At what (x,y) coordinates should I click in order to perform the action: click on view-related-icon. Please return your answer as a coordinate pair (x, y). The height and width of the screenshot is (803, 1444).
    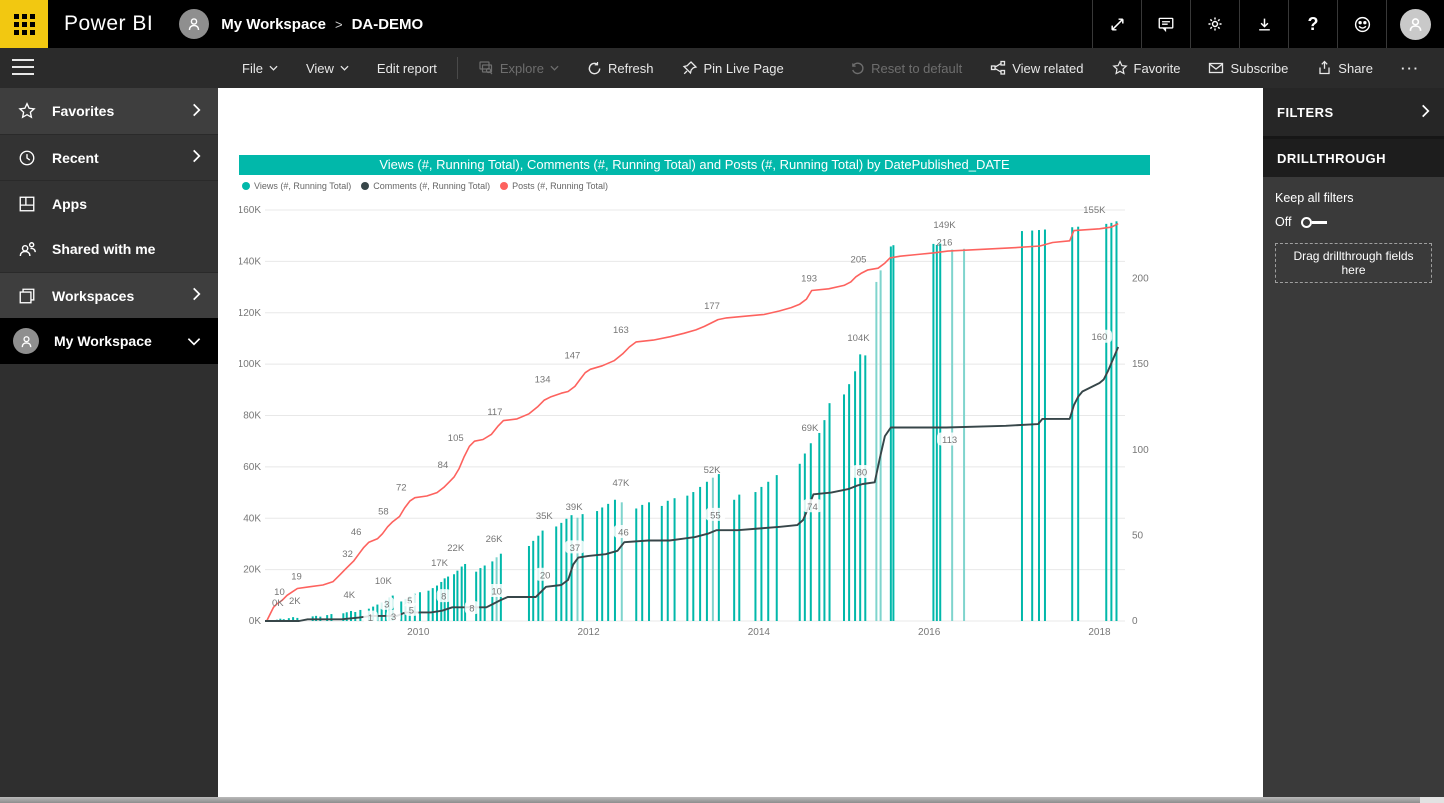
    Looking at the image, I should click on (998, 67).